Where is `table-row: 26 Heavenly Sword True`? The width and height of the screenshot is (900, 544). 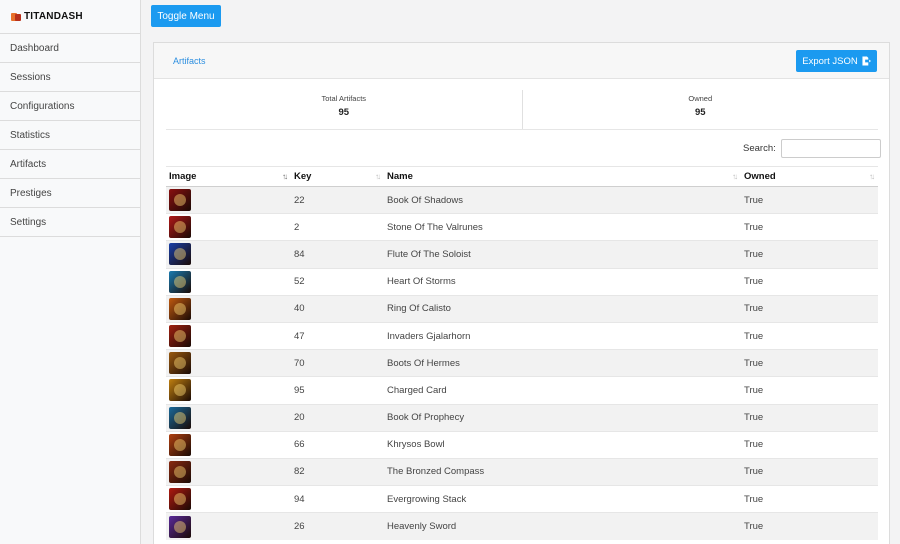
table-row: 26 Heavenly Sword True is located at coordinates (522, 526).